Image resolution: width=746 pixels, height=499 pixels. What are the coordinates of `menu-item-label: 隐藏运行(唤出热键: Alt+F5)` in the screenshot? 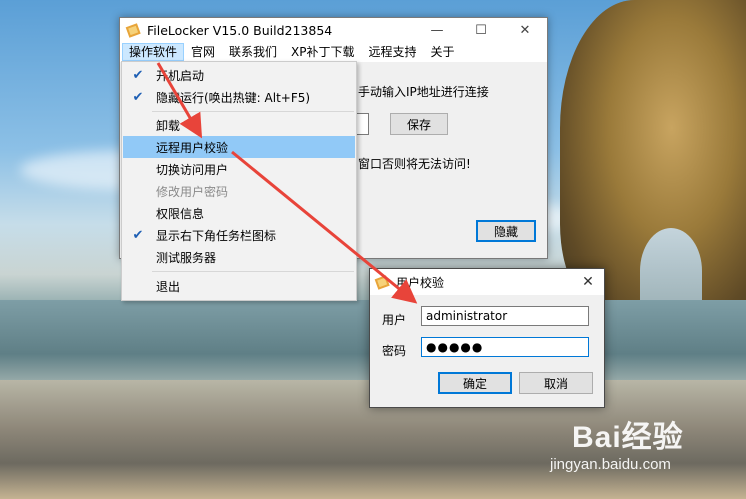 It's located at (233, 97).